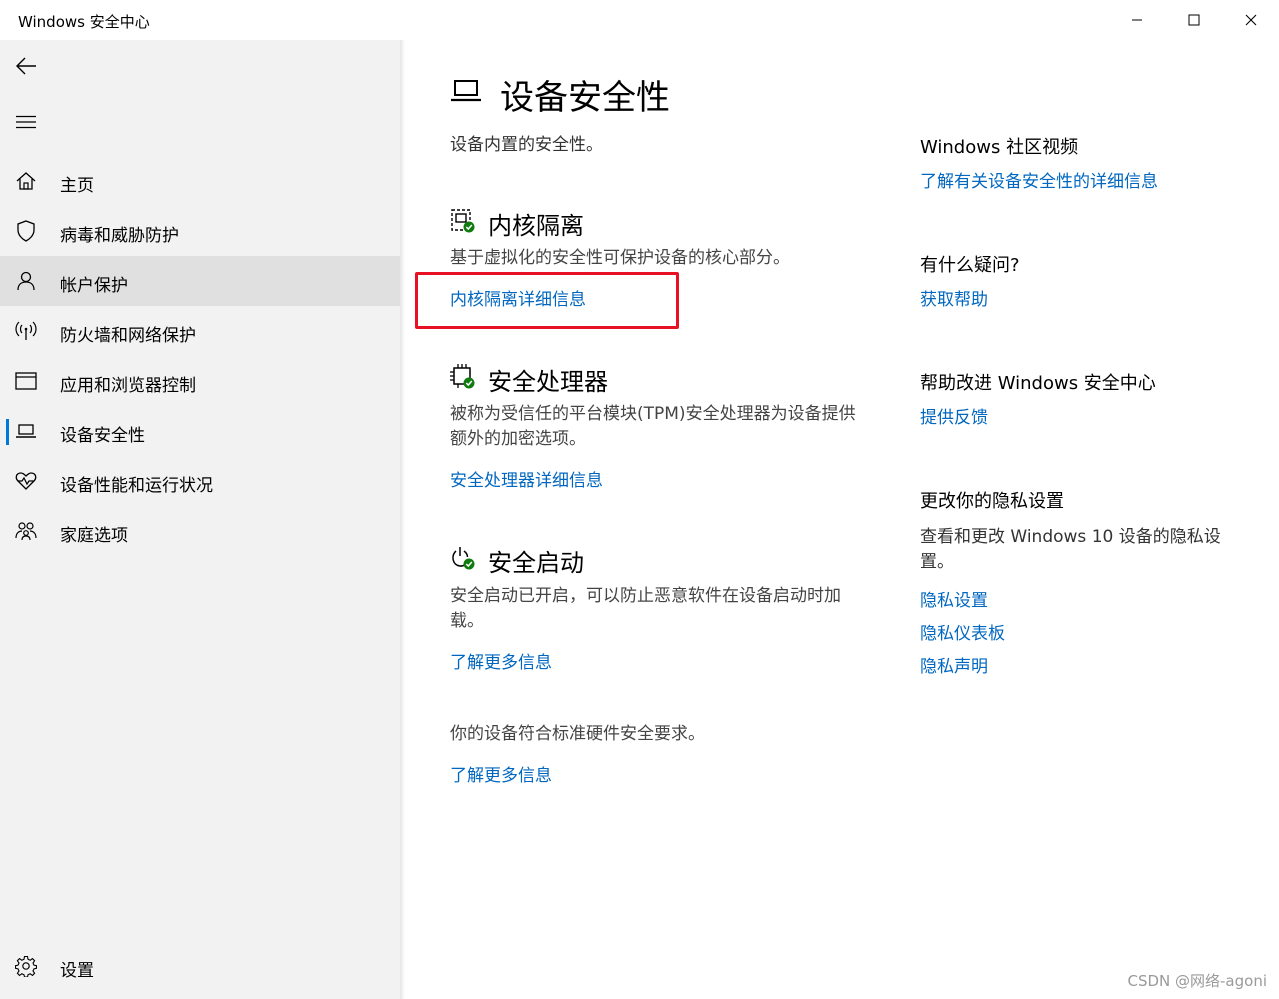  Describe the element at coordinates (77, 971) in the screenshot. I see `settings-label: 设置` at that location.